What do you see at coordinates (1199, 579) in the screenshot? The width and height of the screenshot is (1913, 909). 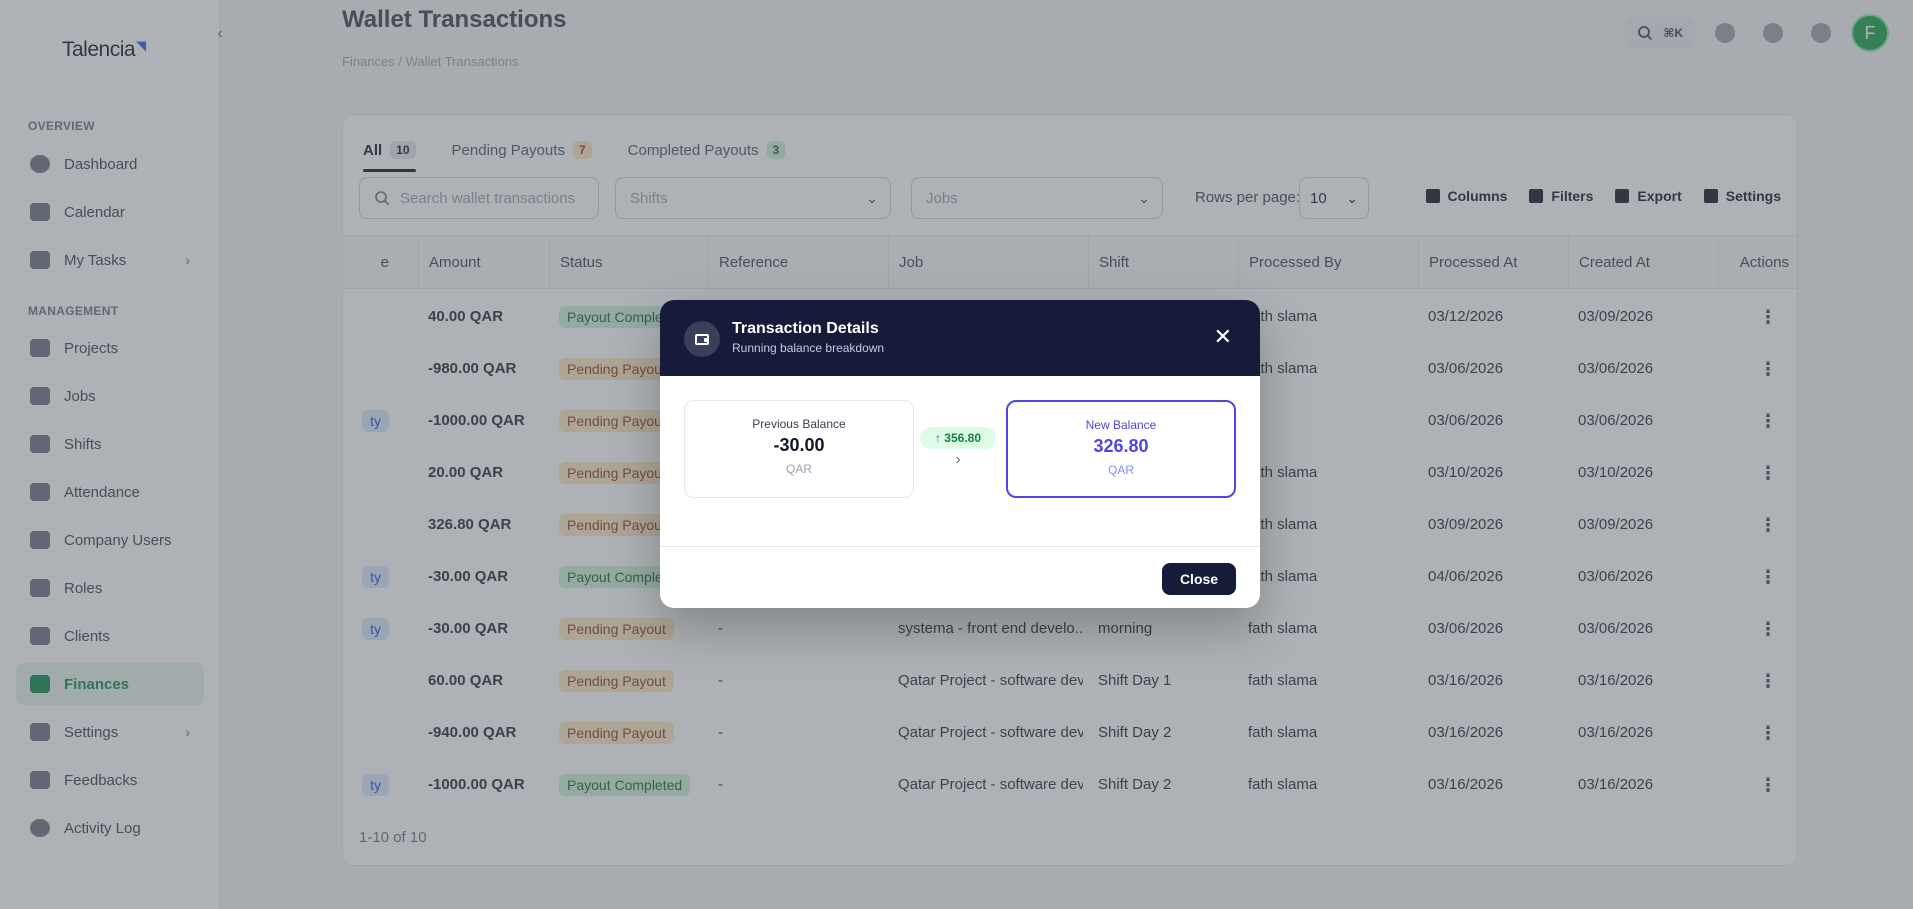 I see `close-button: Close` at bounding box center [1199, 579].